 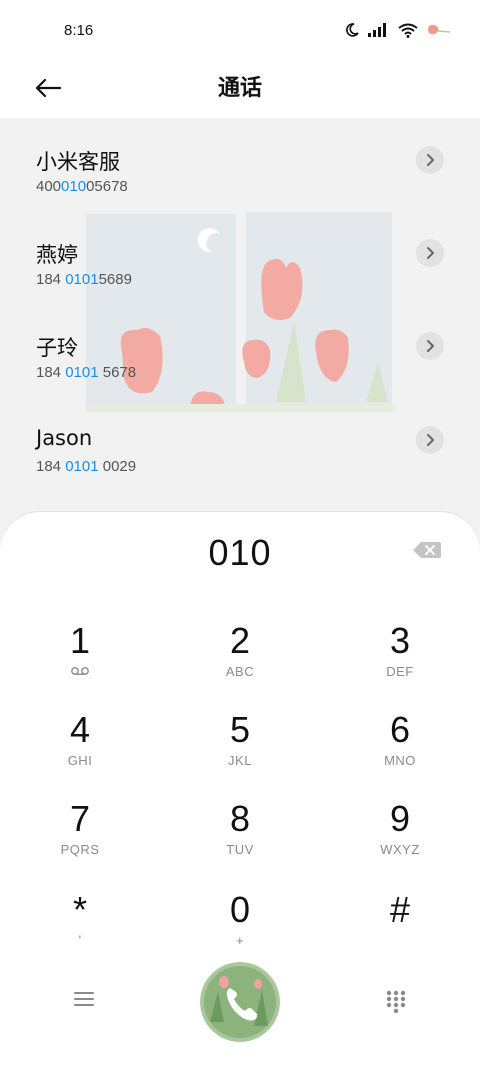 I want to click on call-button, so click(x=240, y=1002).